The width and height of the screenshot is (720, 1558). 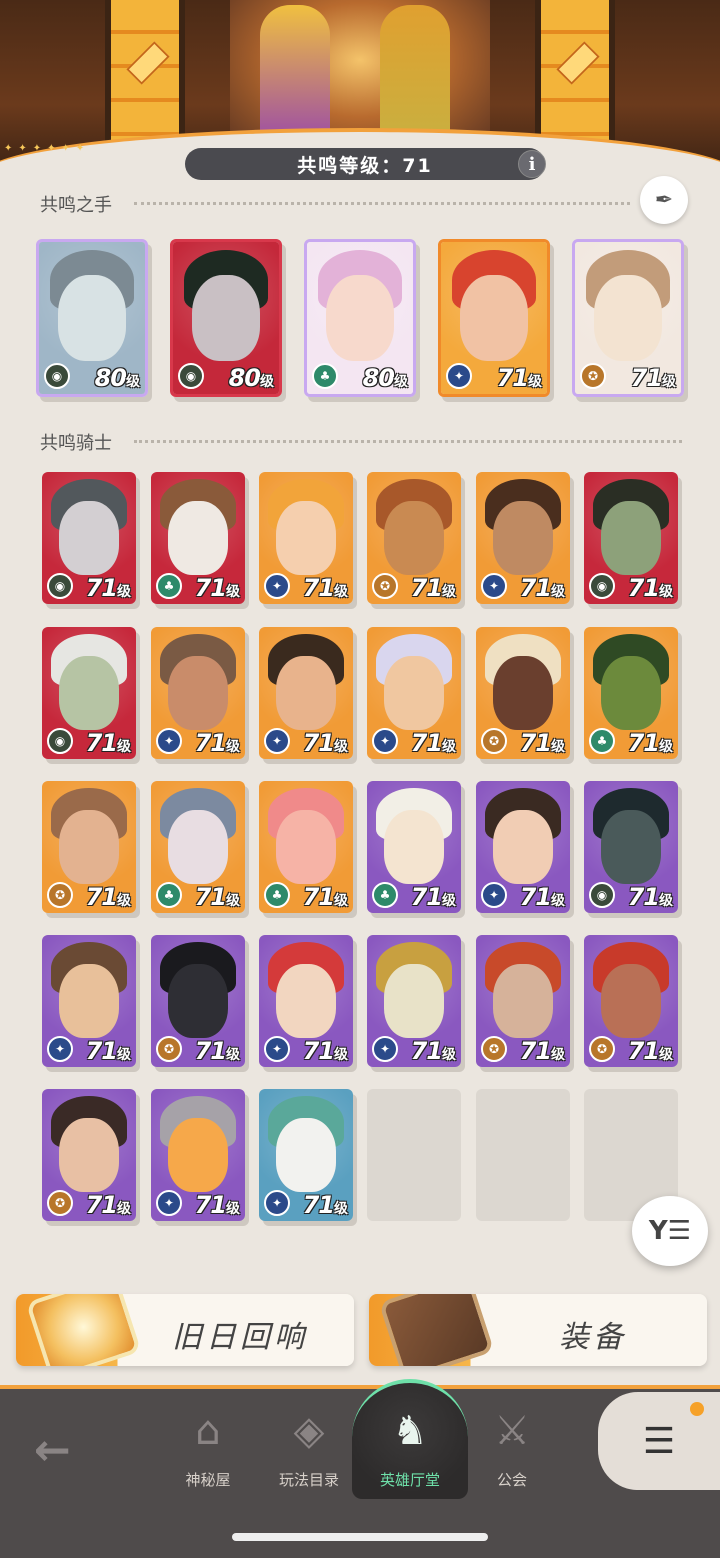 What do you see at coordinates (208, 1431) in the screenshot?
I see `mystery-house-icon: ⌂` at bounding box center [208, 1431].